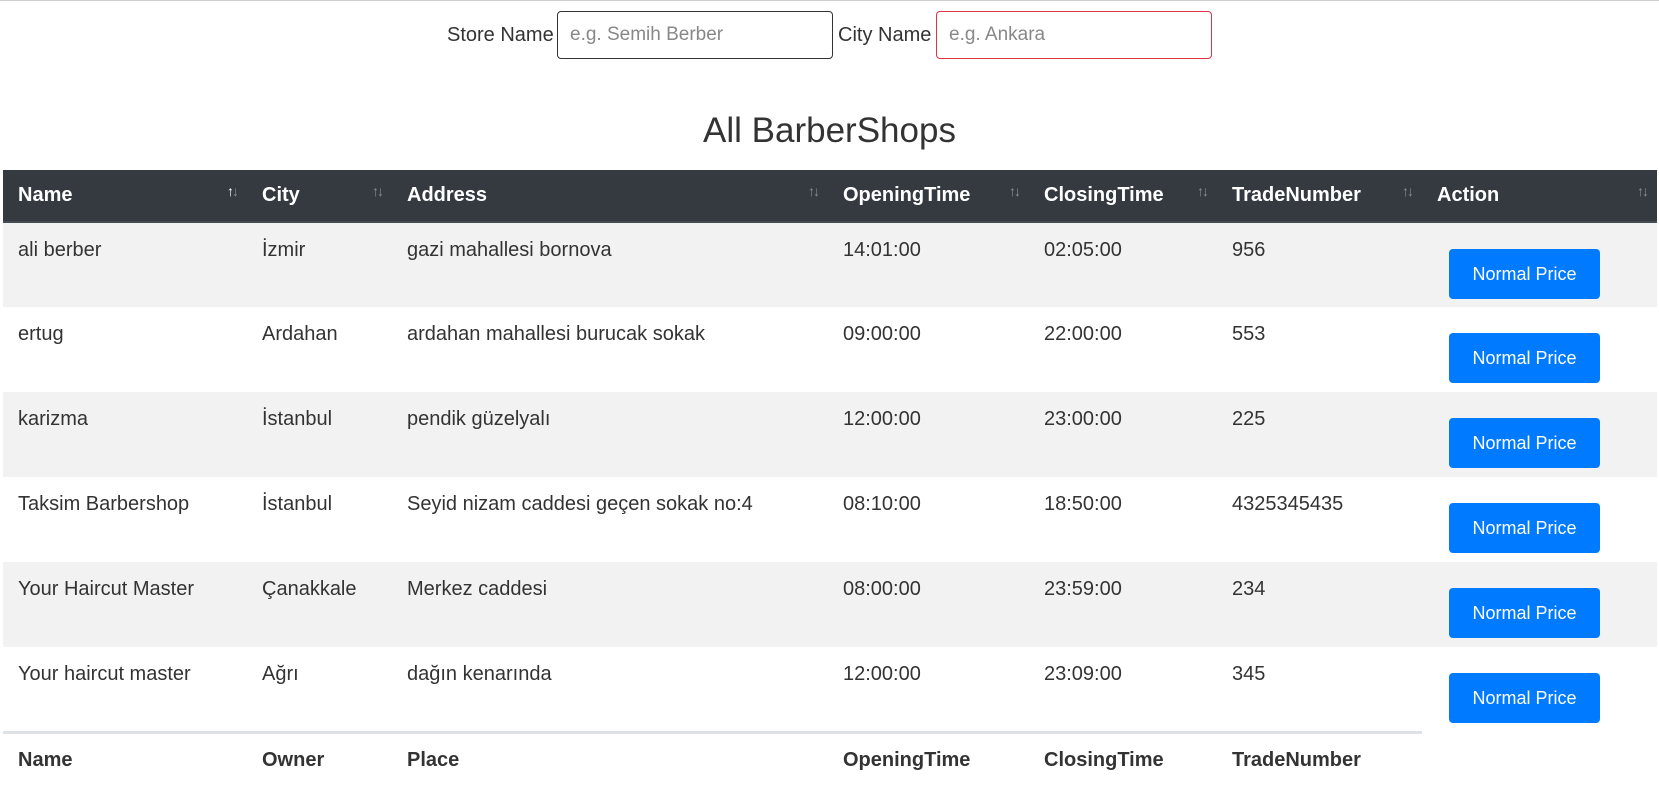  I want to click on search-bar: Store Name City Name, so click(829, 35).